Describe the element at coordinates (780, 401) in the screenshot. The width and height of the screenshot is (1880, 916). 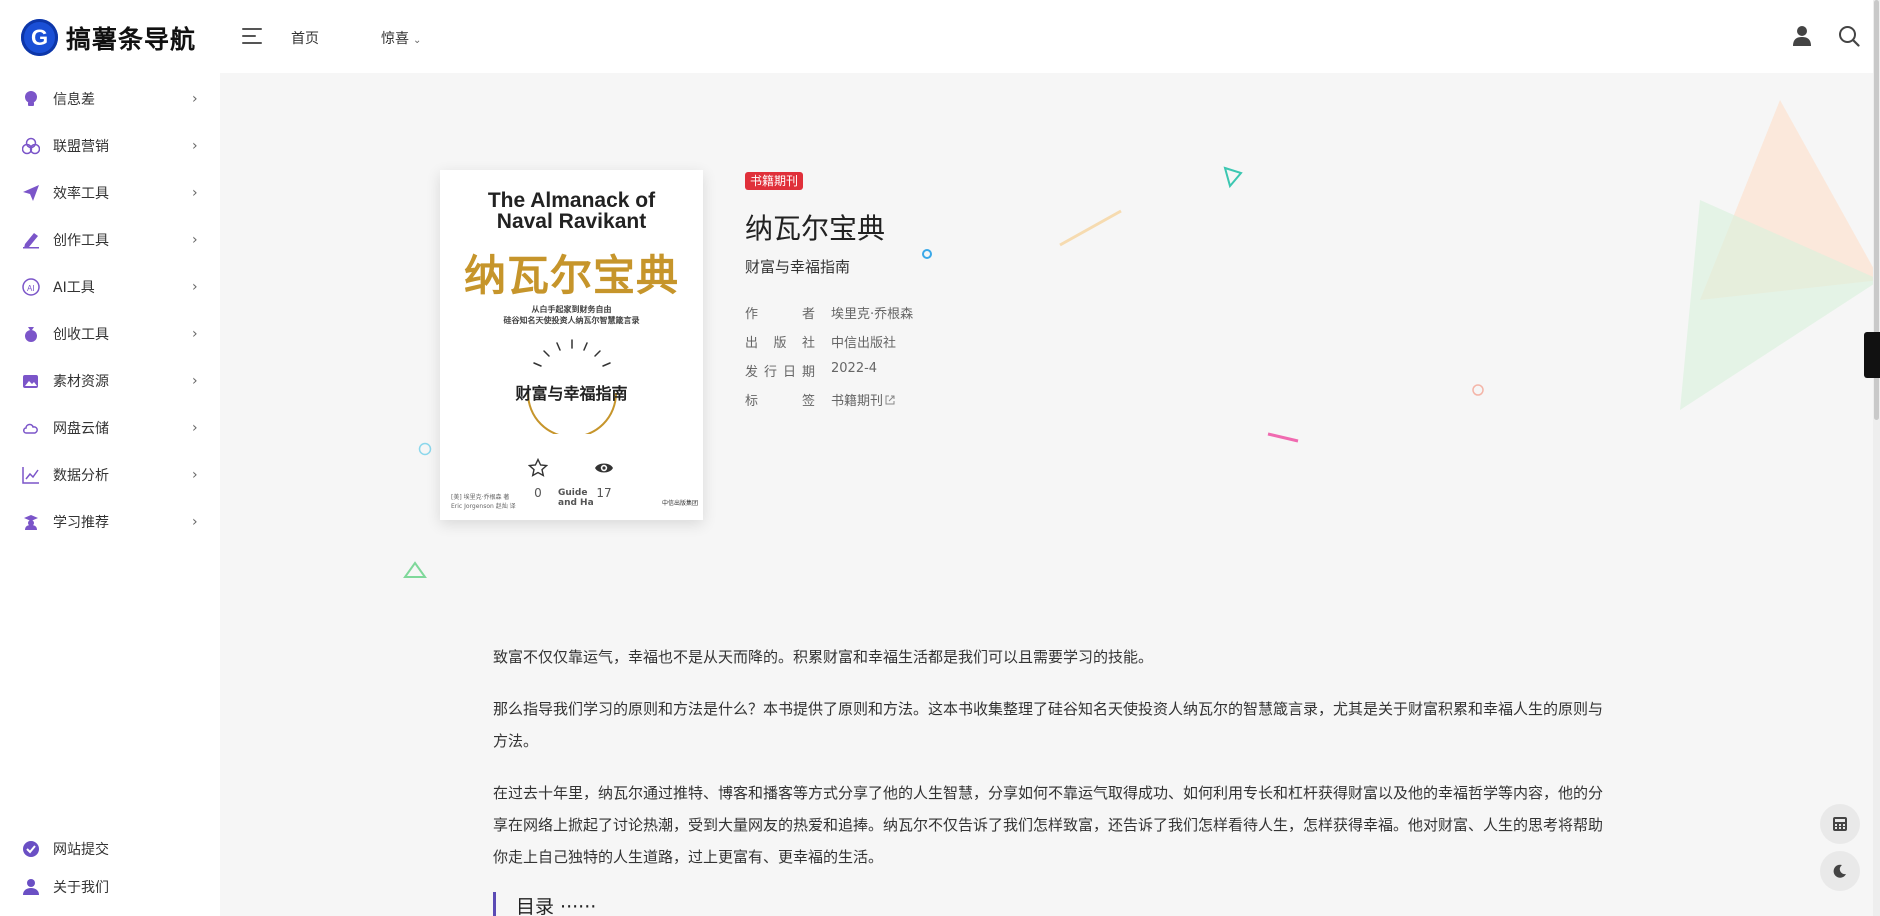
I see `meta-key: 标签` at that location.